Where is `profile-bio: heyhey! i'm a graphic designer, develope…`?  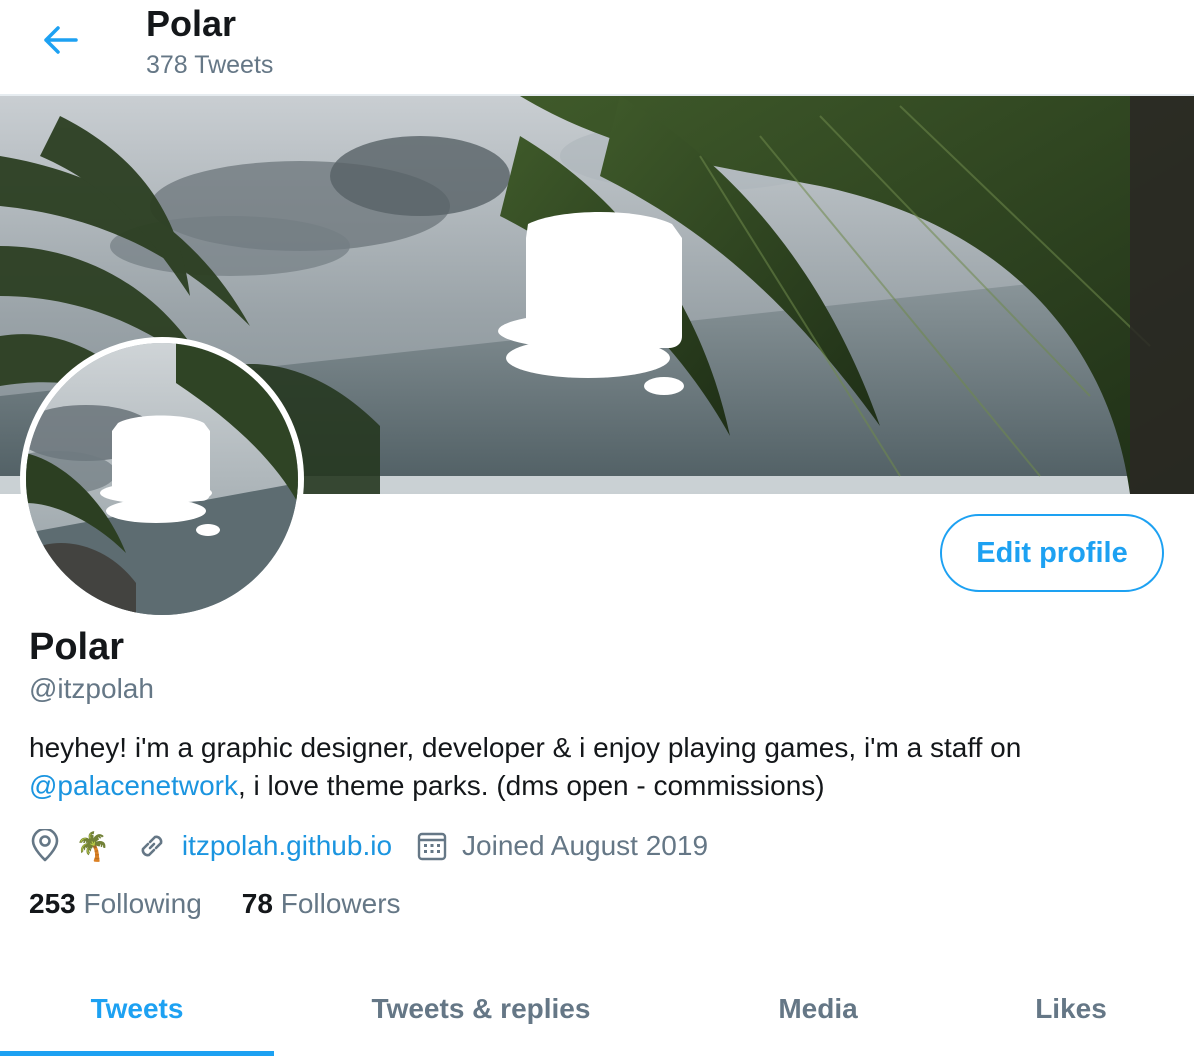
profile-bio: heyhey! i'm a graphic designer, develope… is located at coordinates (599, 767).